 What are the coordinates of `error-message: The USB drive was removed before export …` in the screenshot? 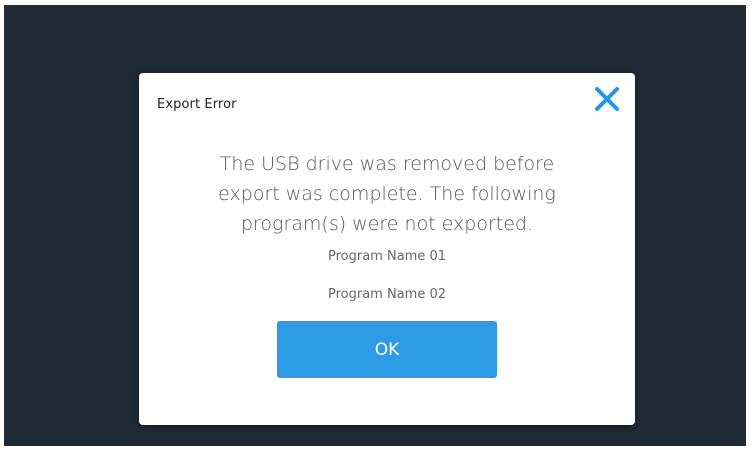 It's located at (387, 194).